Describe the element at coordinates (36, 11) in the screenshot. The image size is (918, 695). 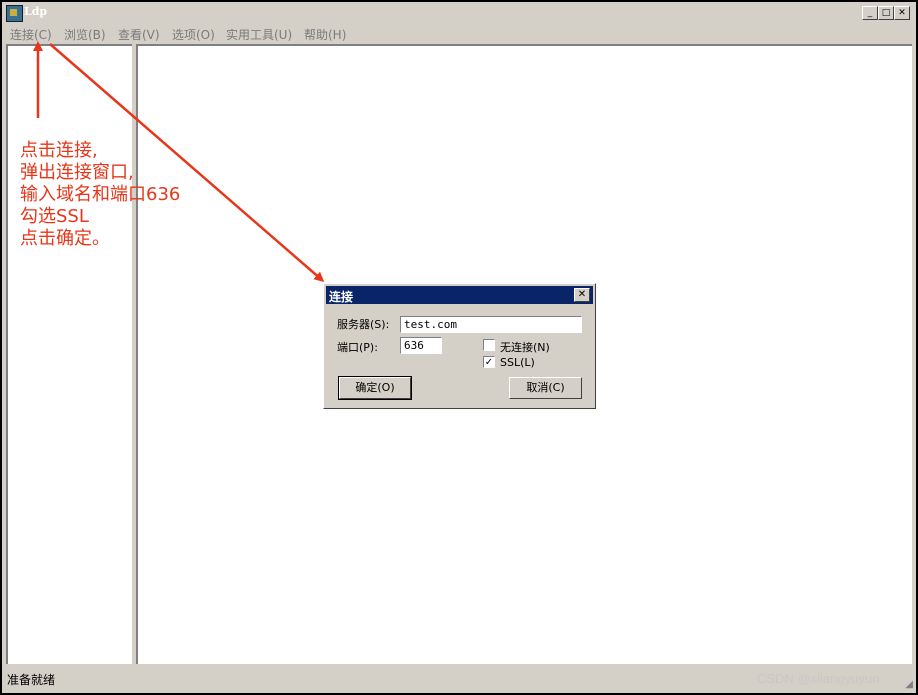
I see `window-title: Ldp` at that location.